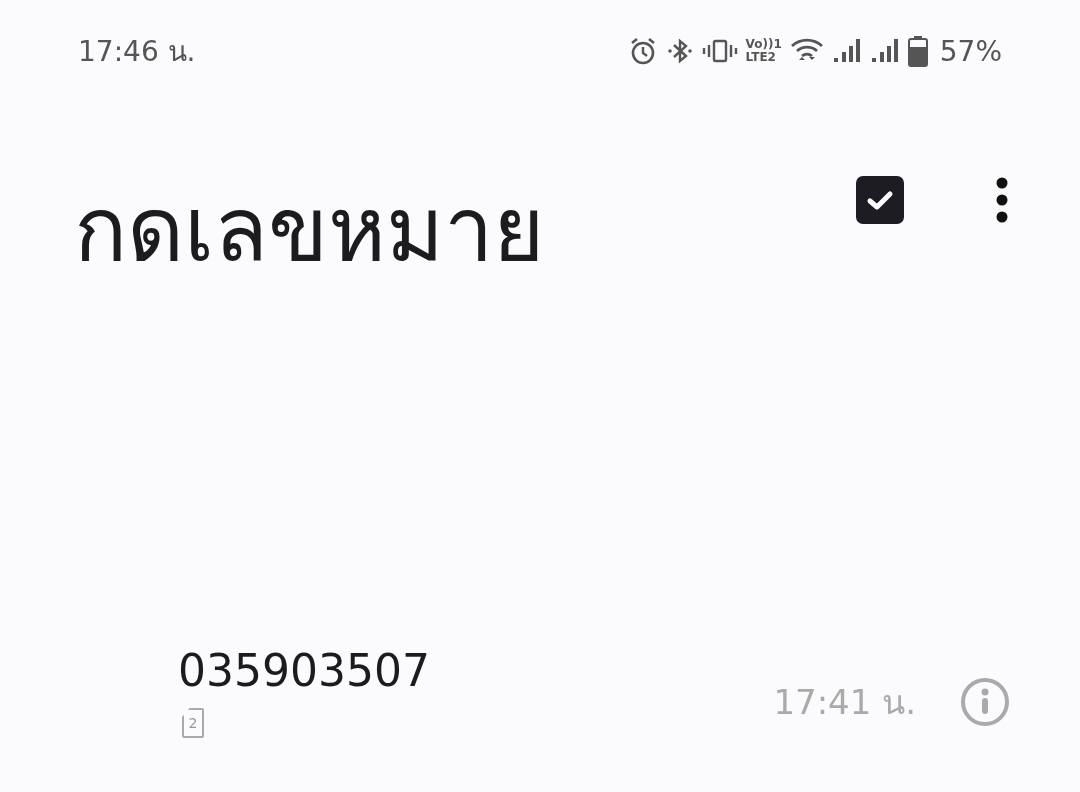 Image resolution: width=1080 pixels, height=792 pixels. Describe the element at coordinates (844, 702) in the screenshot. I see `call-time: 17:41 น.` at that location.